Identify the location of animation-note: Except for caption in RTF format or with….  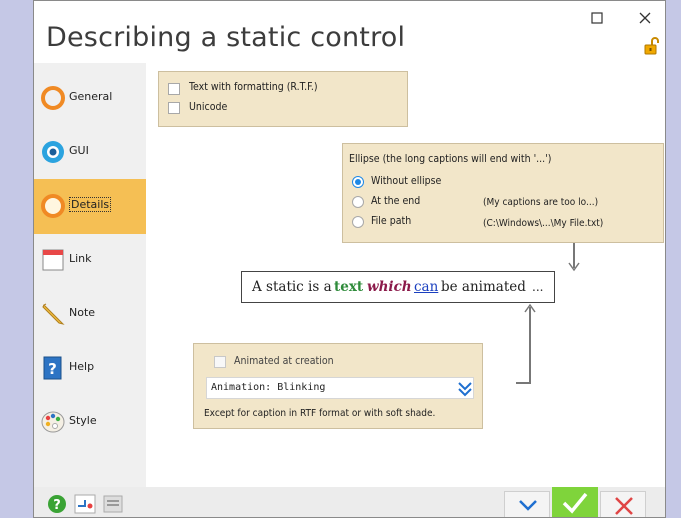
(320, 413).